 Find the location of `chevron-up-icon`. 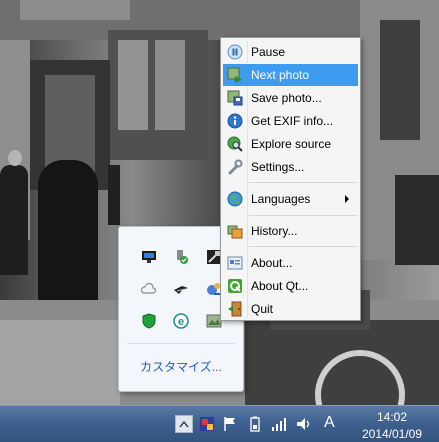

chevron-up-icon is located at coordinates (184, 424).